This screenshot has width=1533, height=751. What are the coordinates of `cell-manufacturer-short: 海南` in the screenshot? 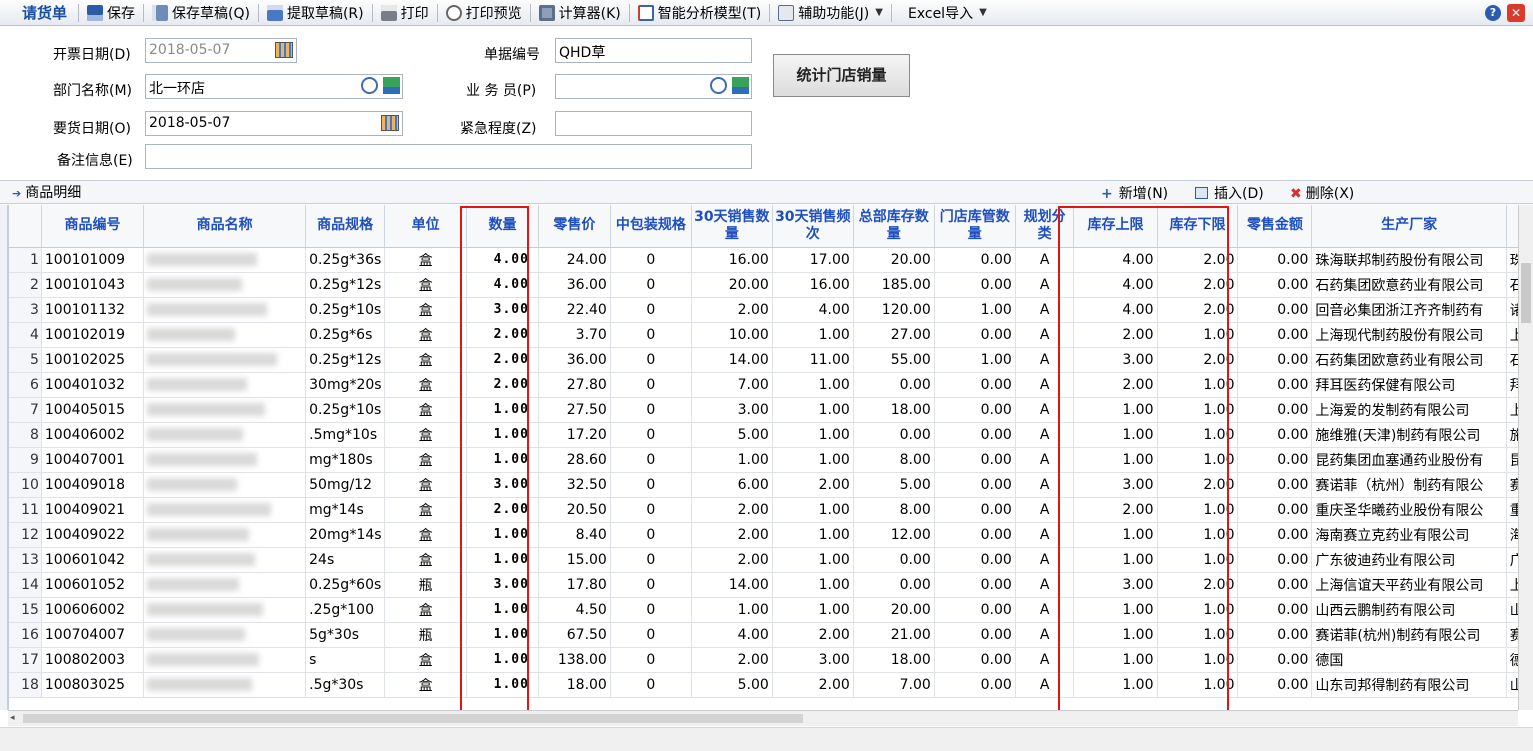 It's located at (1512, 535).